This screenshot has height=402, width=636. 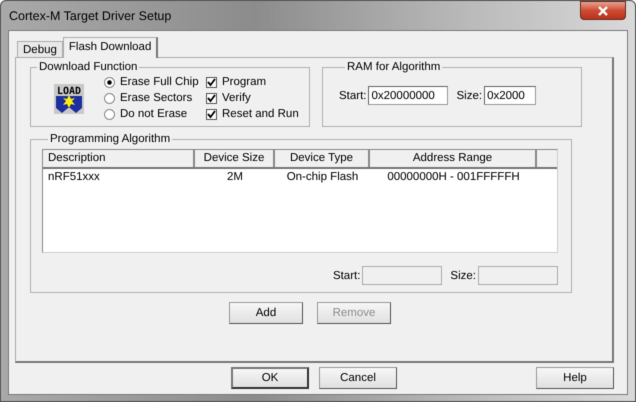 What do you see at coordinates (260, 114) in the screenshot?
I see `checkbox-label: Reset and Run` at bounding box center [260, 114].